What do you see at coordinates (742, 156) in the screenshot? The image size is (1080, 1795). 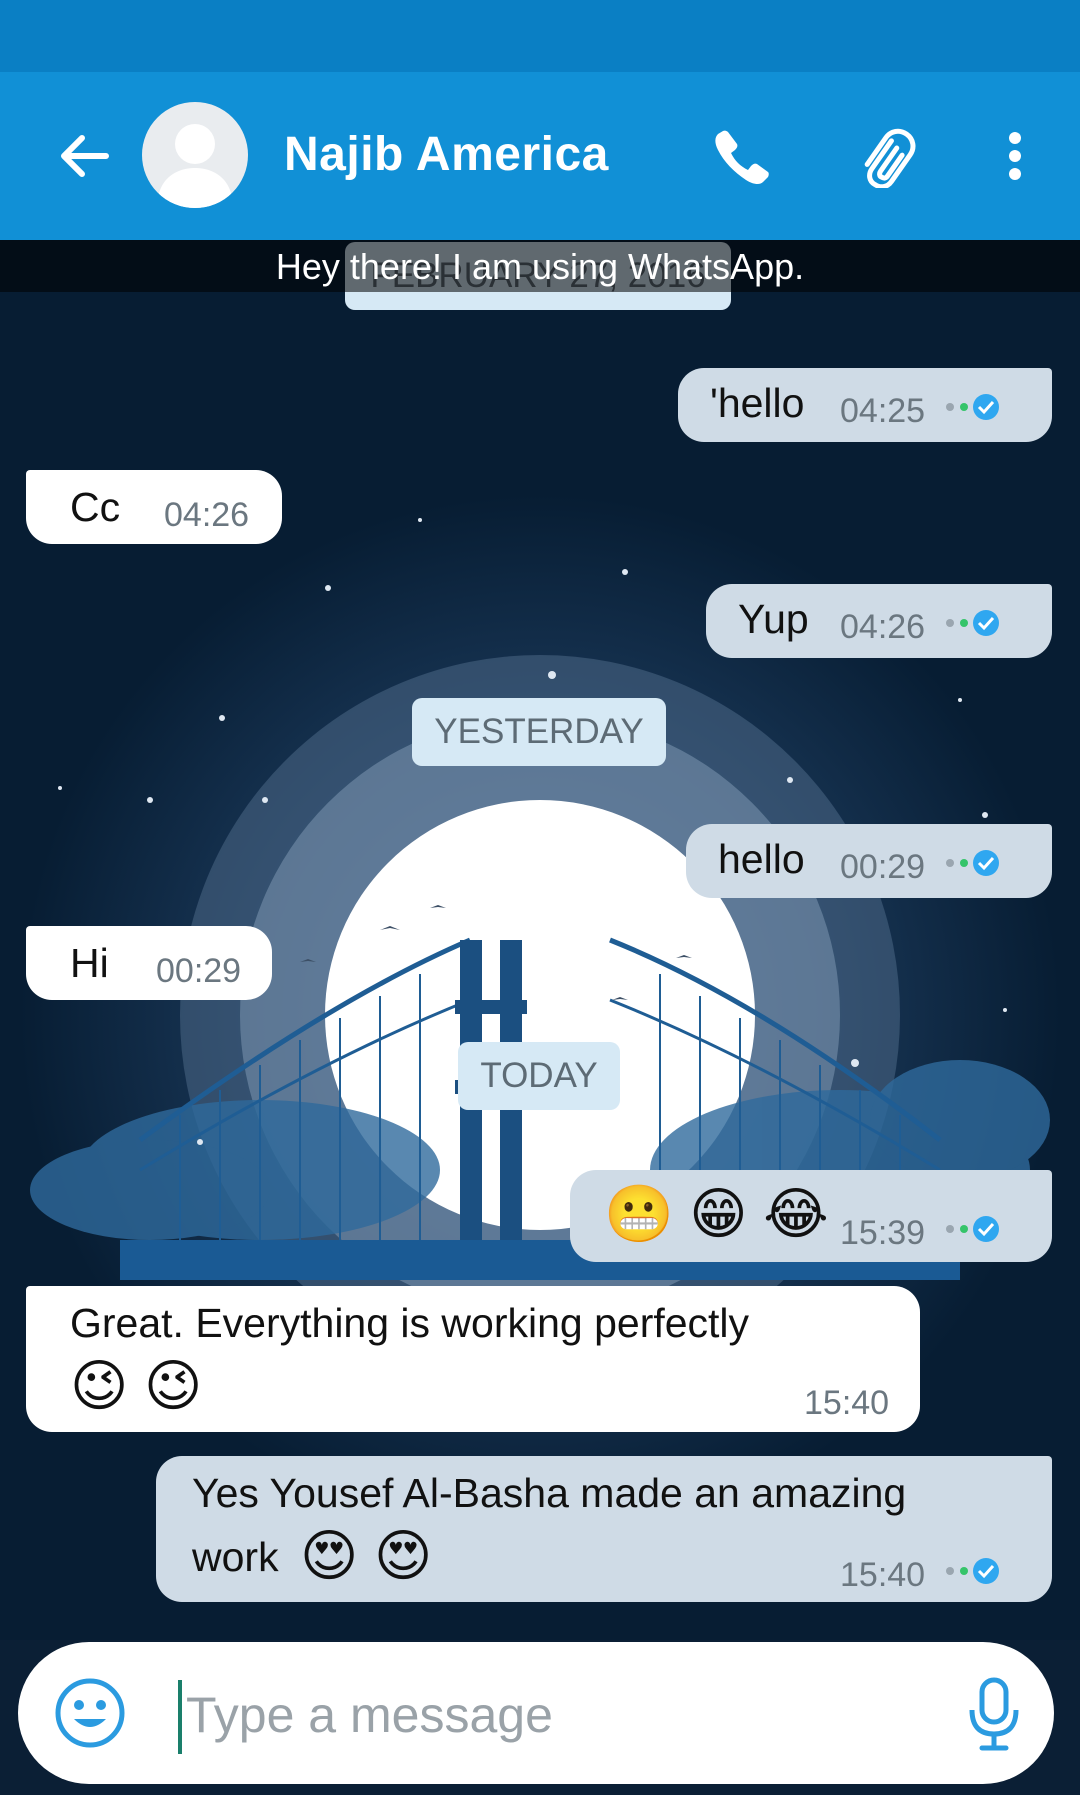 I see `phone-icon` at bounding box center [742, 156].